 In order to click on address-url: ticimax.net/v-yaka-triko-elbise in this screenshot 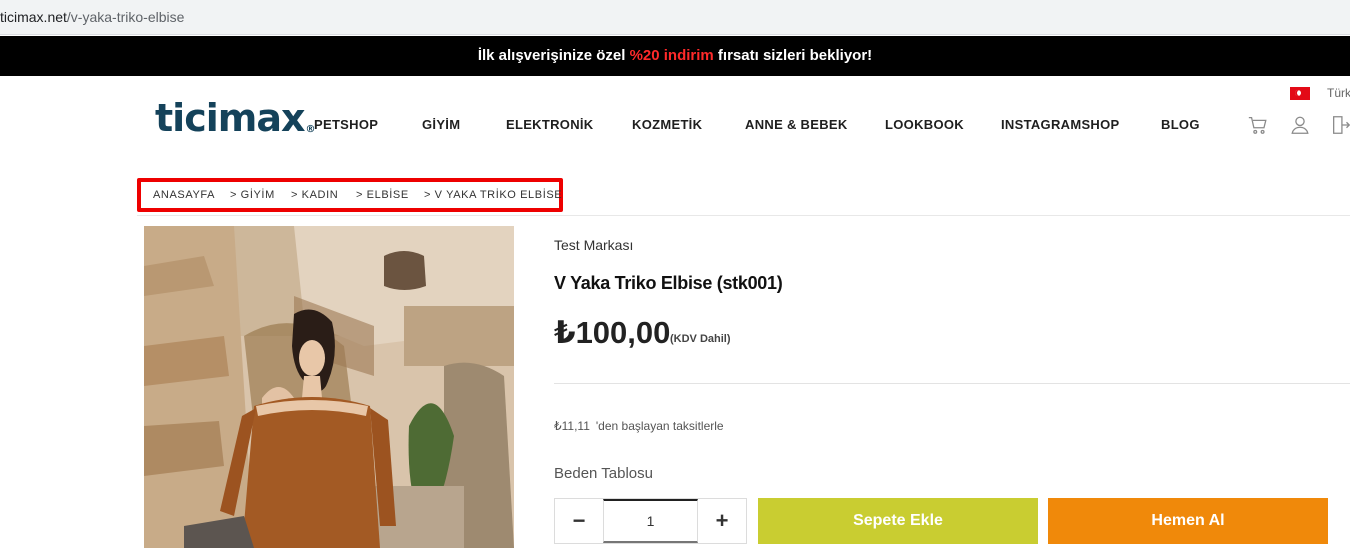, I will do `click(92, 17)`.